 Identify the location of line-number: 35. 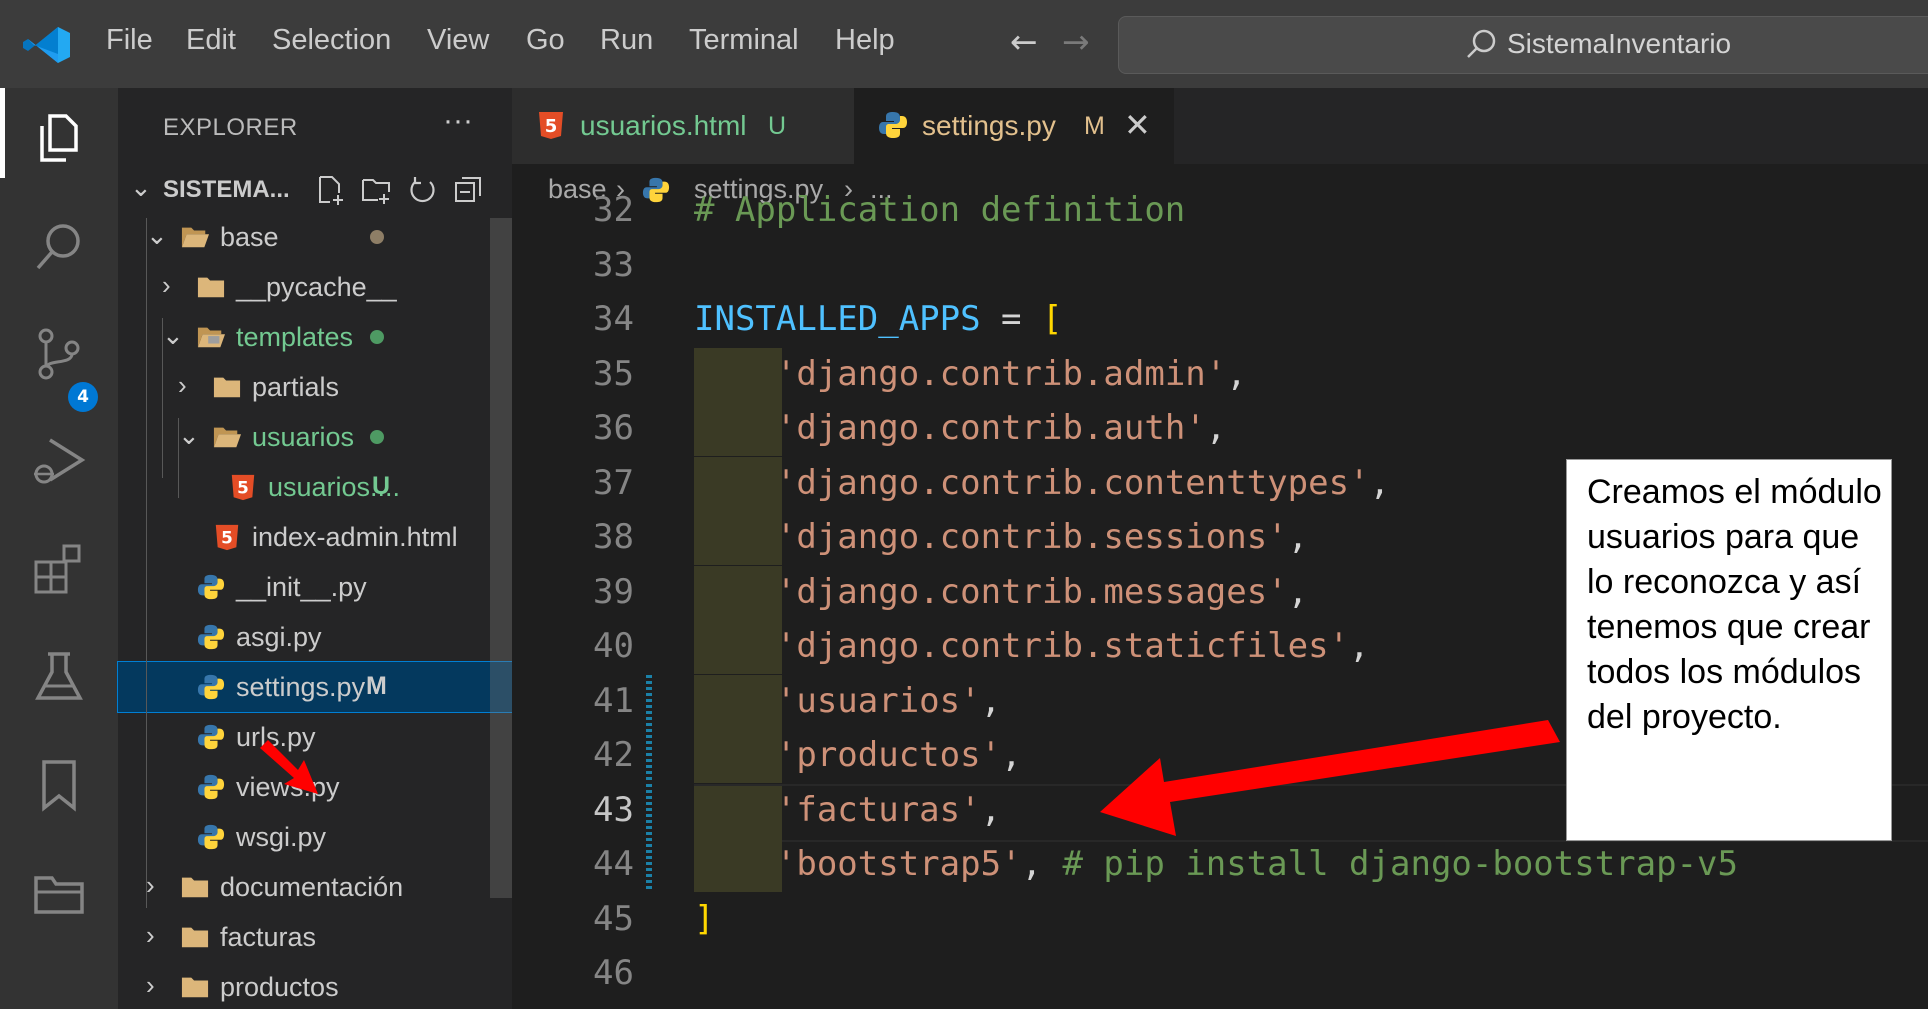
(613, 373).